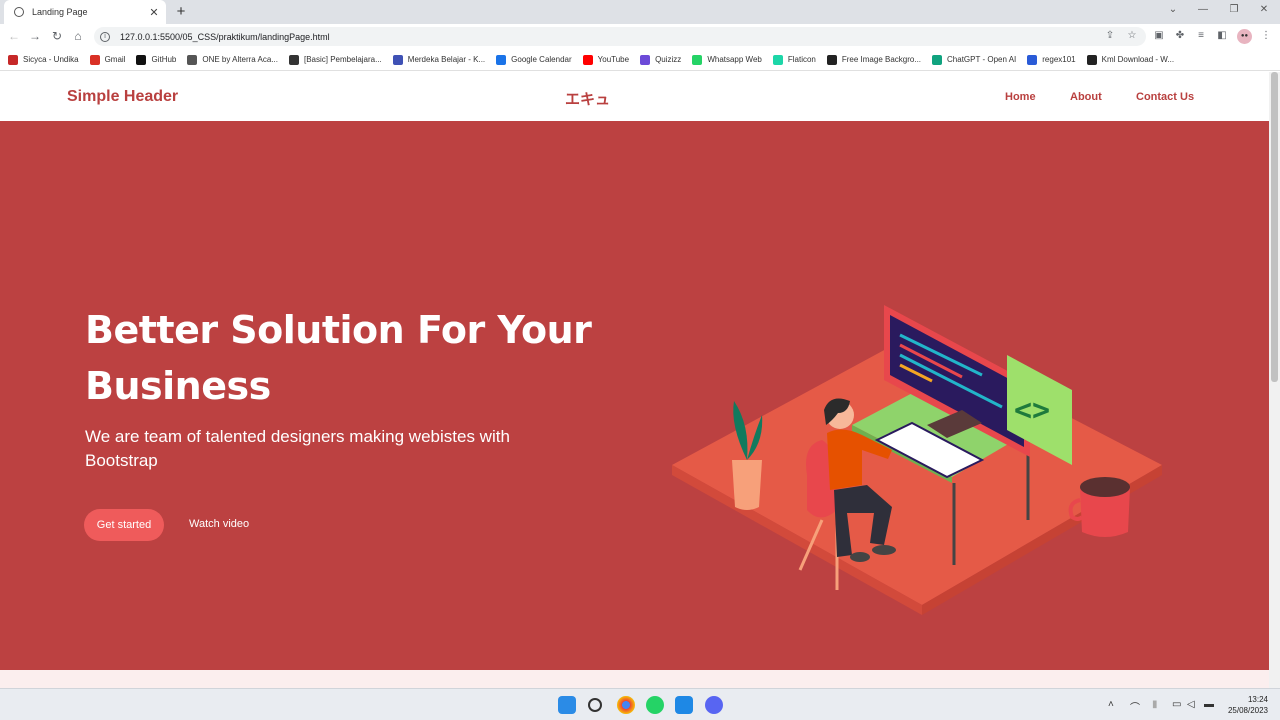 The image size is (1280, 720). What do you see at coordinates (747, 485) in the screenshot?
I see `plant-pot` at bounding box center [747, 485].